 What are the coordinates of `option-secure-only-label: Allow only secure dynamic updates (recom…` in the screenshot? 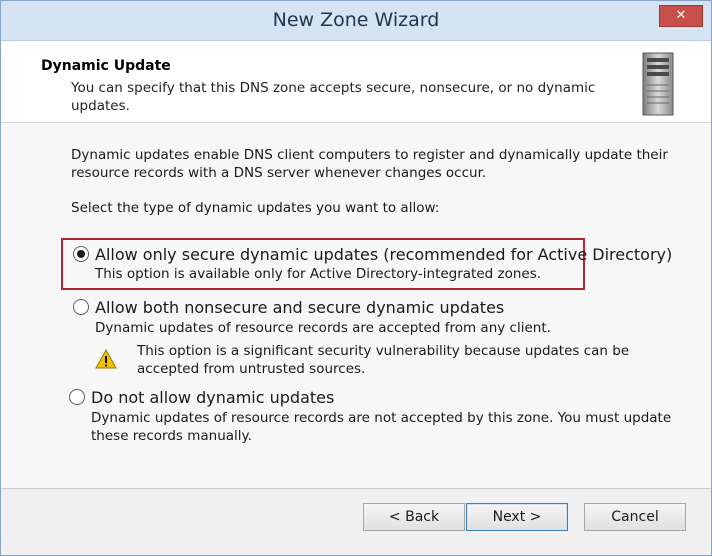 It's located at (383, 254).